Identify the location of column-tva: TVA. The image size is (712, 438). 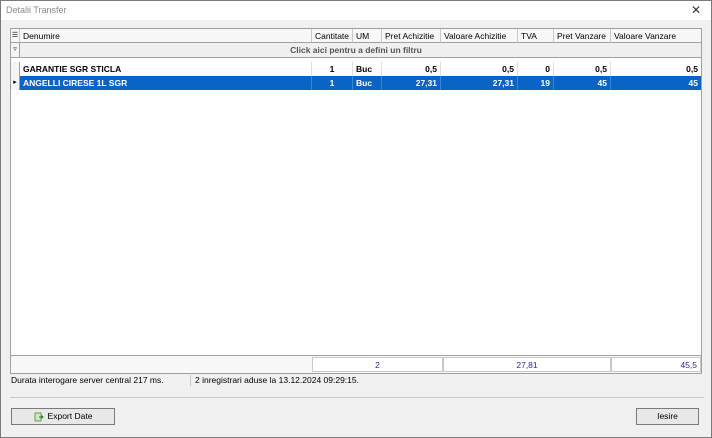
(536, 36).